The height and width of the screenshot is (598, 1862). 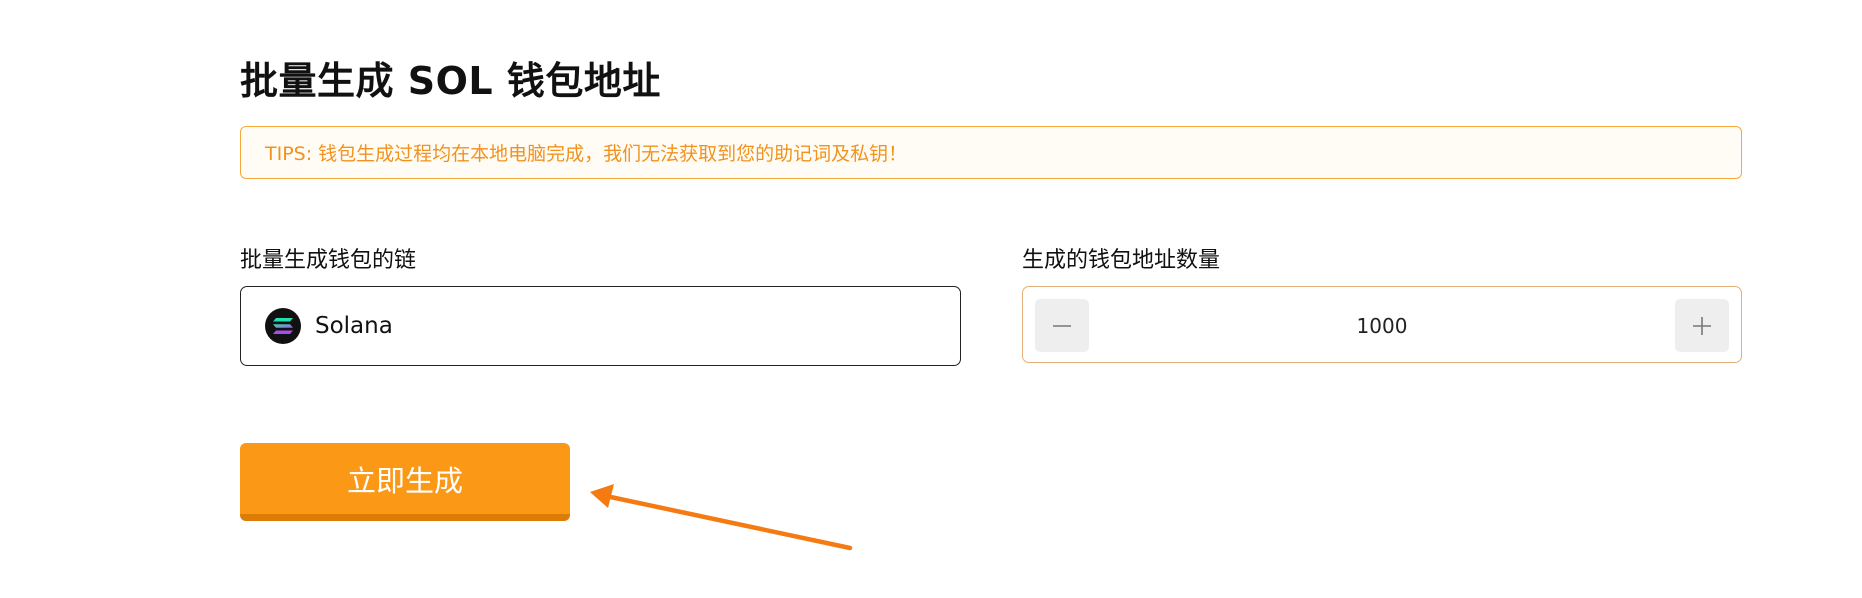 I want to click on page-title: 批量生成 SOL 钱包地址, so click(x=450, y=81).